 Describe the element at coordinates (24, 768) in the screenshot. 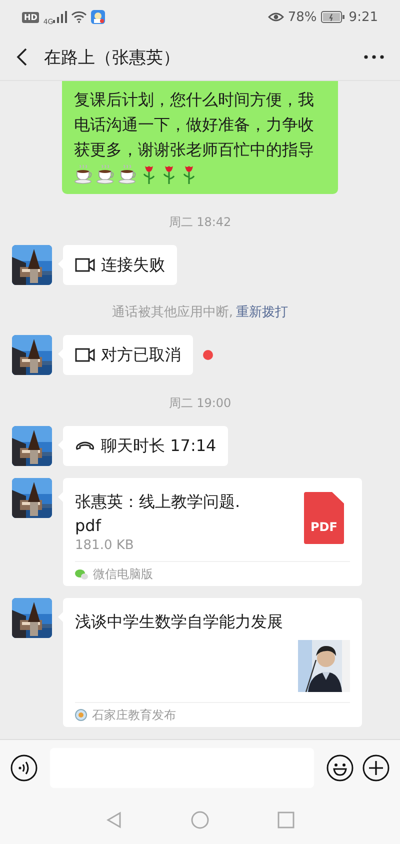

I see `voice-icon` at that location.